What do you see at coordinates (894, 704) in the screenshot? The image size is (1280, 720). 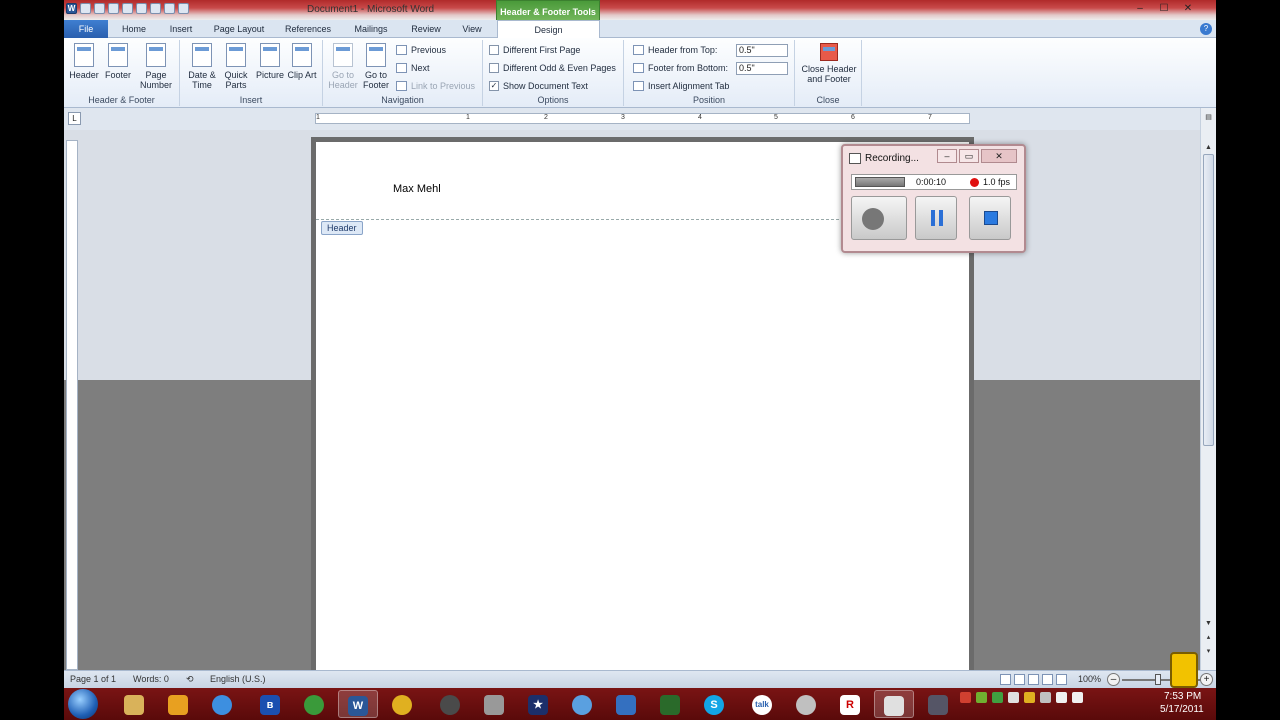 I see `taskbar-recorder` at bounding box center [894, 704].